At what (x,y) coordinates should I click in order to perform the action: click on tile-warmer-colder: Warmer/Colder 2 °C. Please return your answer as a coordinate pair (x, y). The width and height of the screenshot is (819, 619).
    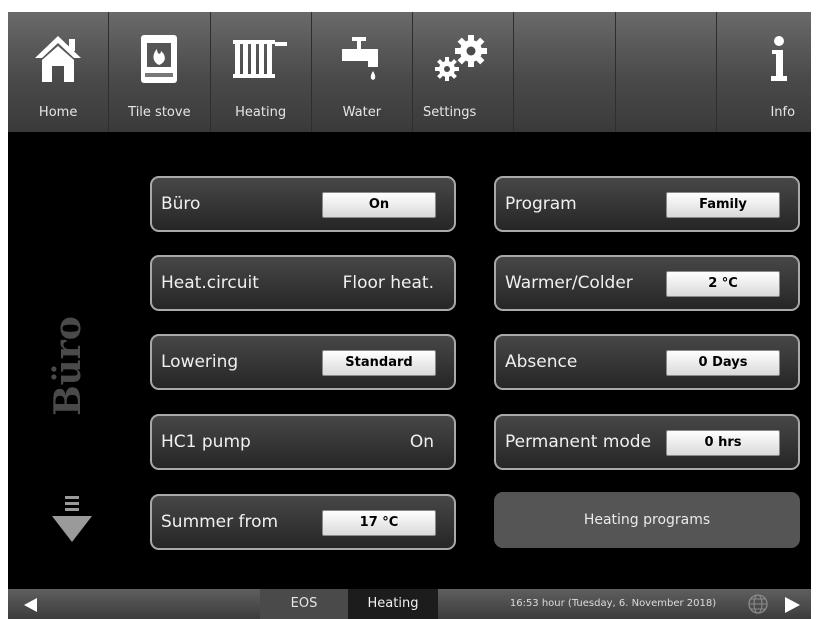
    Looking at the image, I should click on (647, 283).